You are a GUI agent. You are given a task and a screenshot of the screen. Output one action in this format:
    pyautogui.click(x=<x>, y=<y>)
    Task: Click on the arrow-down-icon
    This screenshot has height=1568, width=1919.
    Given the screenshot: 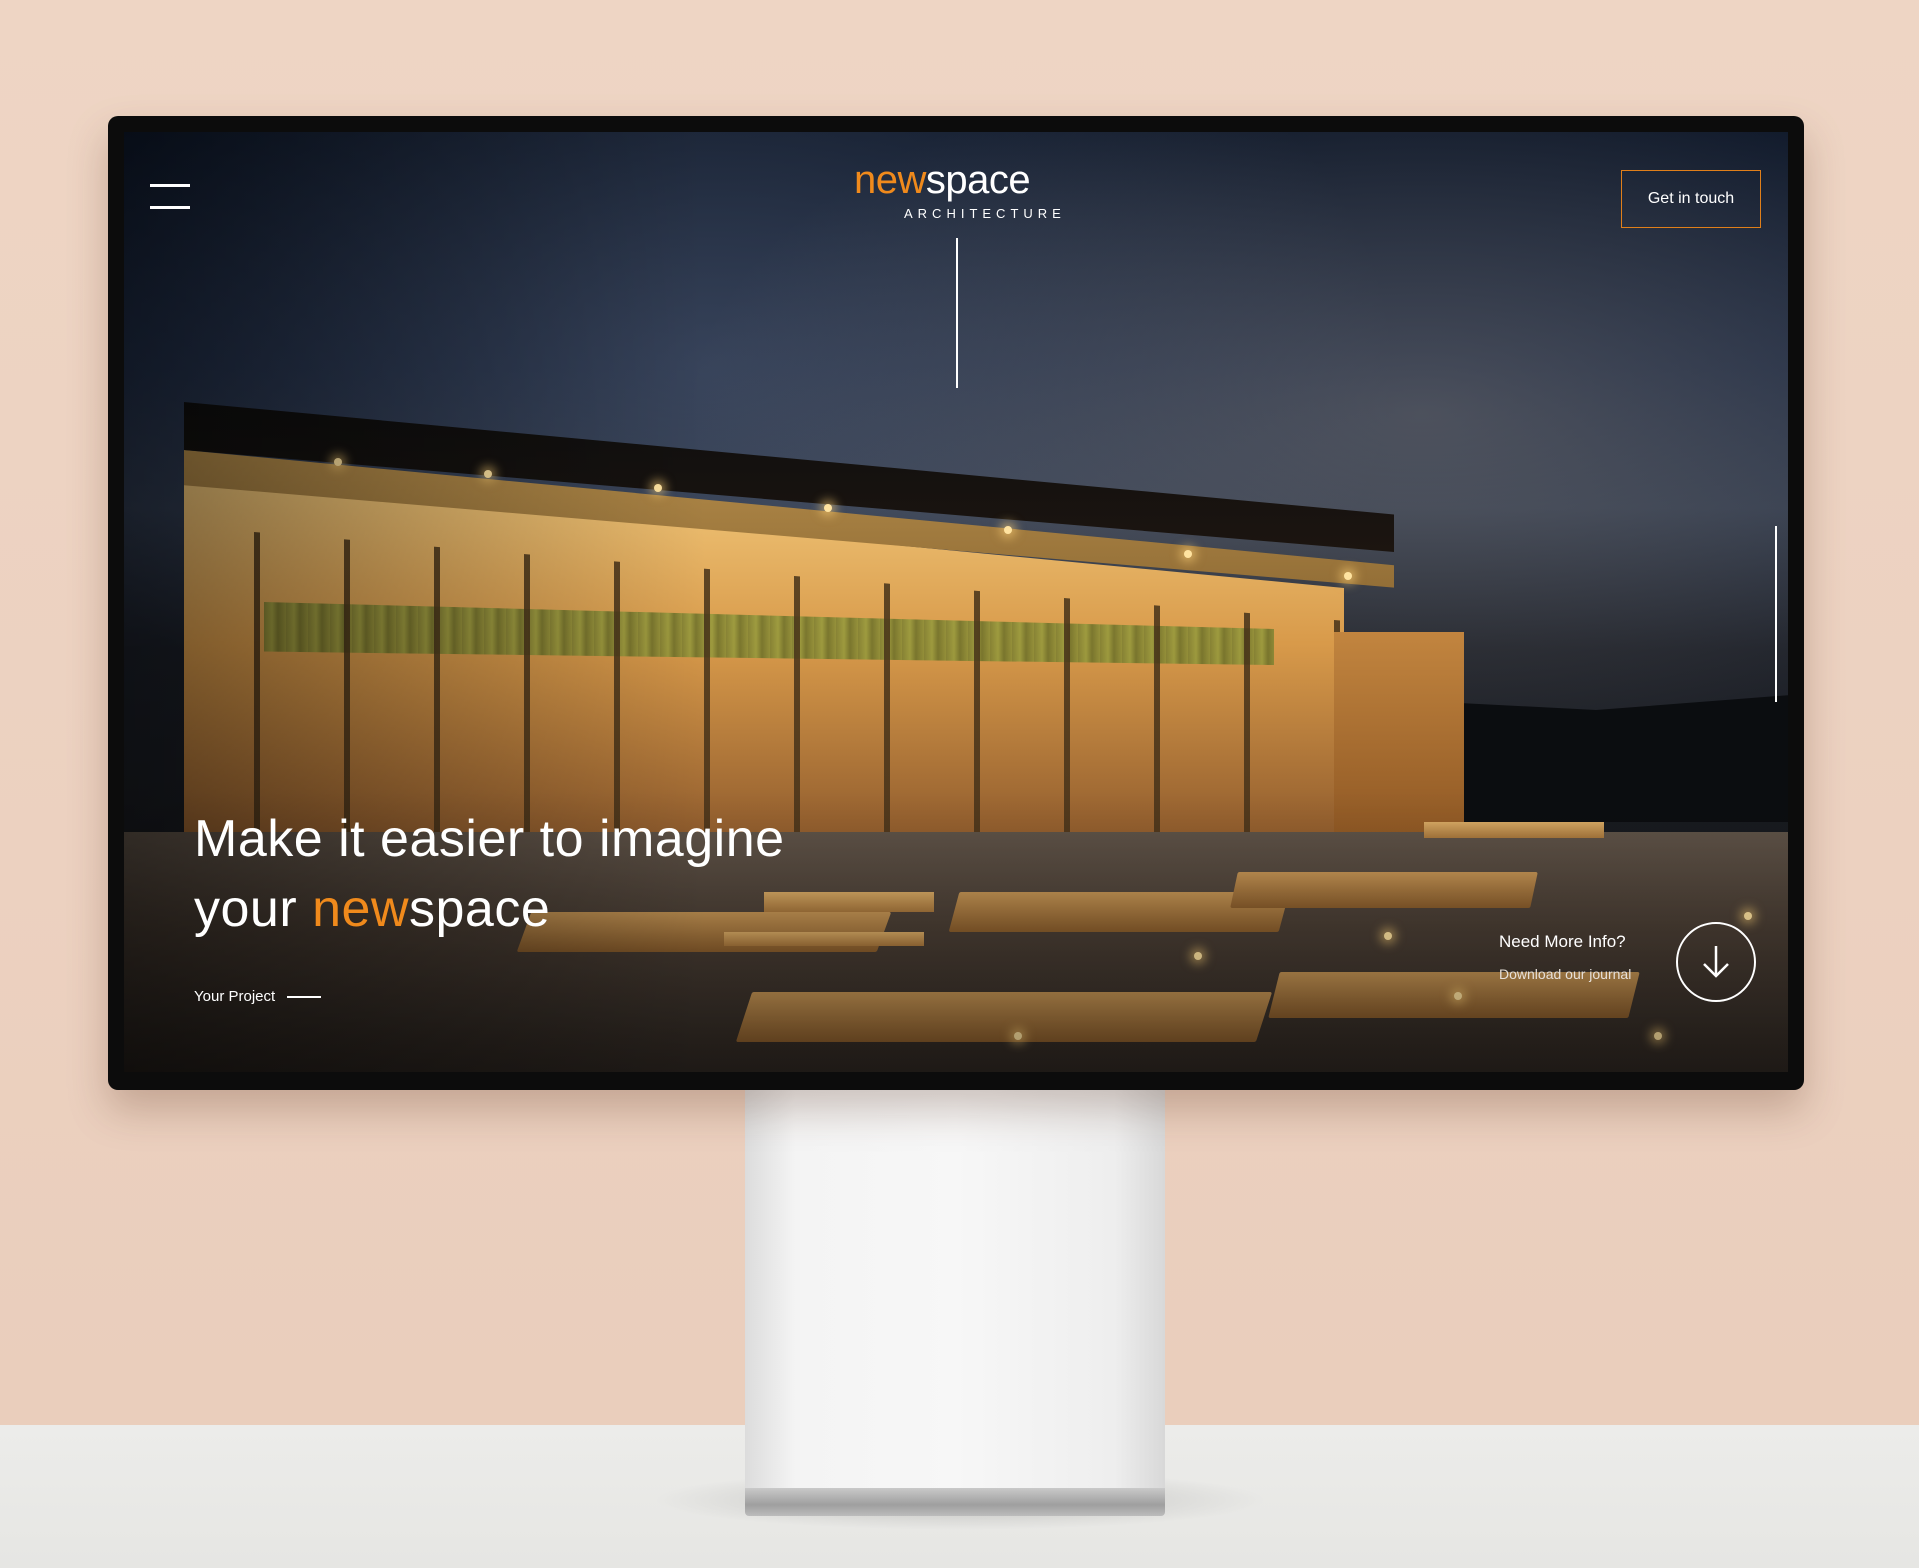 What is the action you would take?
    pyautogui.click(x=1716, y=962)
    